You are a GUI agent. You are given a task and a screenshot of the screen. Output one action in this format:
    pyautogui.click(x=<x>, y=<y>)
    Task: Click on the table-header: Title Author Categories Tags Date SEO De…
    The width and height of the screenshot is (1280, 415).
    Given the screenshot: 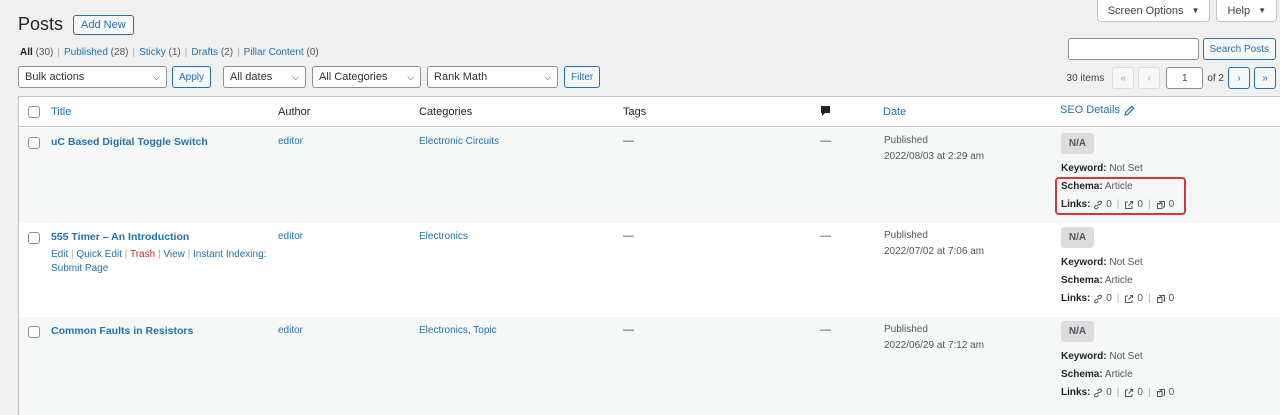 What is the action you would take?
    pyautogui.click(x=649, y=112)
    